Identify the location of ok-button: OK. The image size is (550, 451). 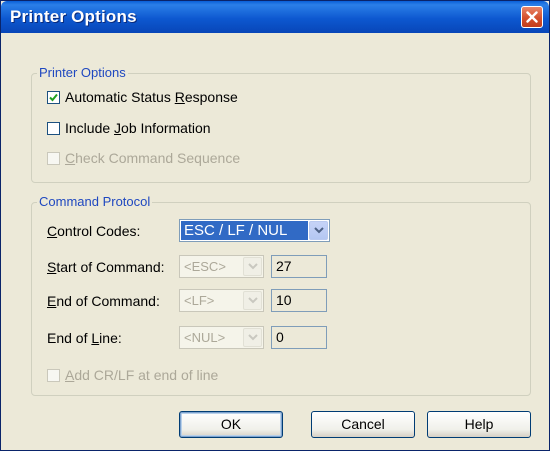
(231, 424).